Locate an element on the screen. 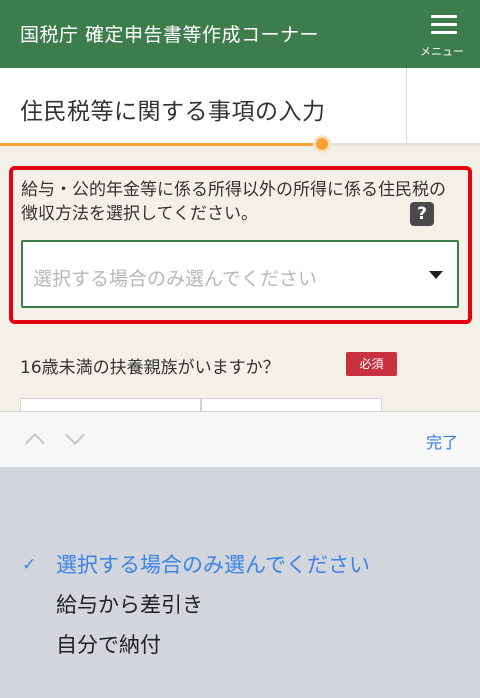  tax-collection-question: 給与・公的年金等に係る所得以外の所得に係る住民税の徴収方法を選択してください。 is located at coordinates (233, 202).